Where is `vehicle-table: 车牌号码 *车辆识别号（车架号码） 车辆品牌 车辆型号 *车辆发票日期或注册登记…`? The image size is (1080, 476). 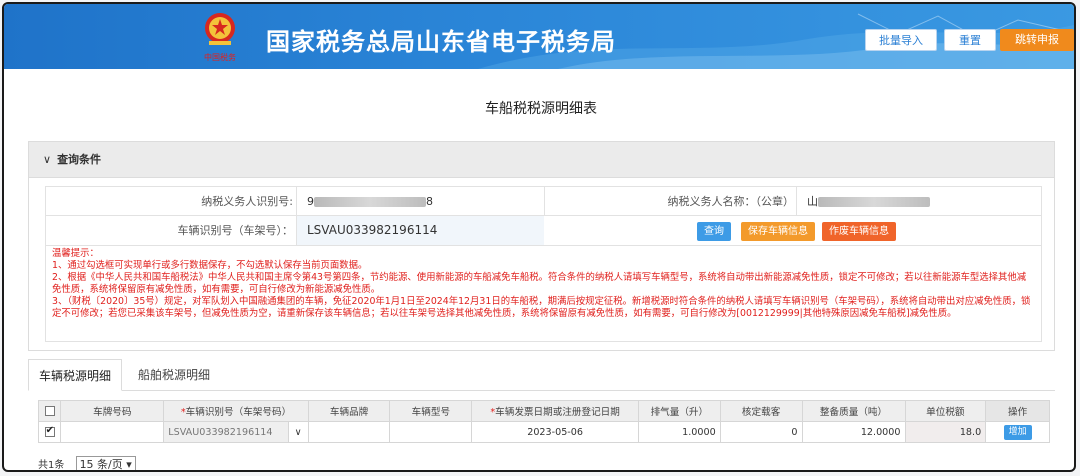 vehicle-table: 车牌号码 *车辆识别号（车架号码） 车辆品牌 车辆型号 *车辆发票日期或注册登记… is located at coordinates (543, 421).